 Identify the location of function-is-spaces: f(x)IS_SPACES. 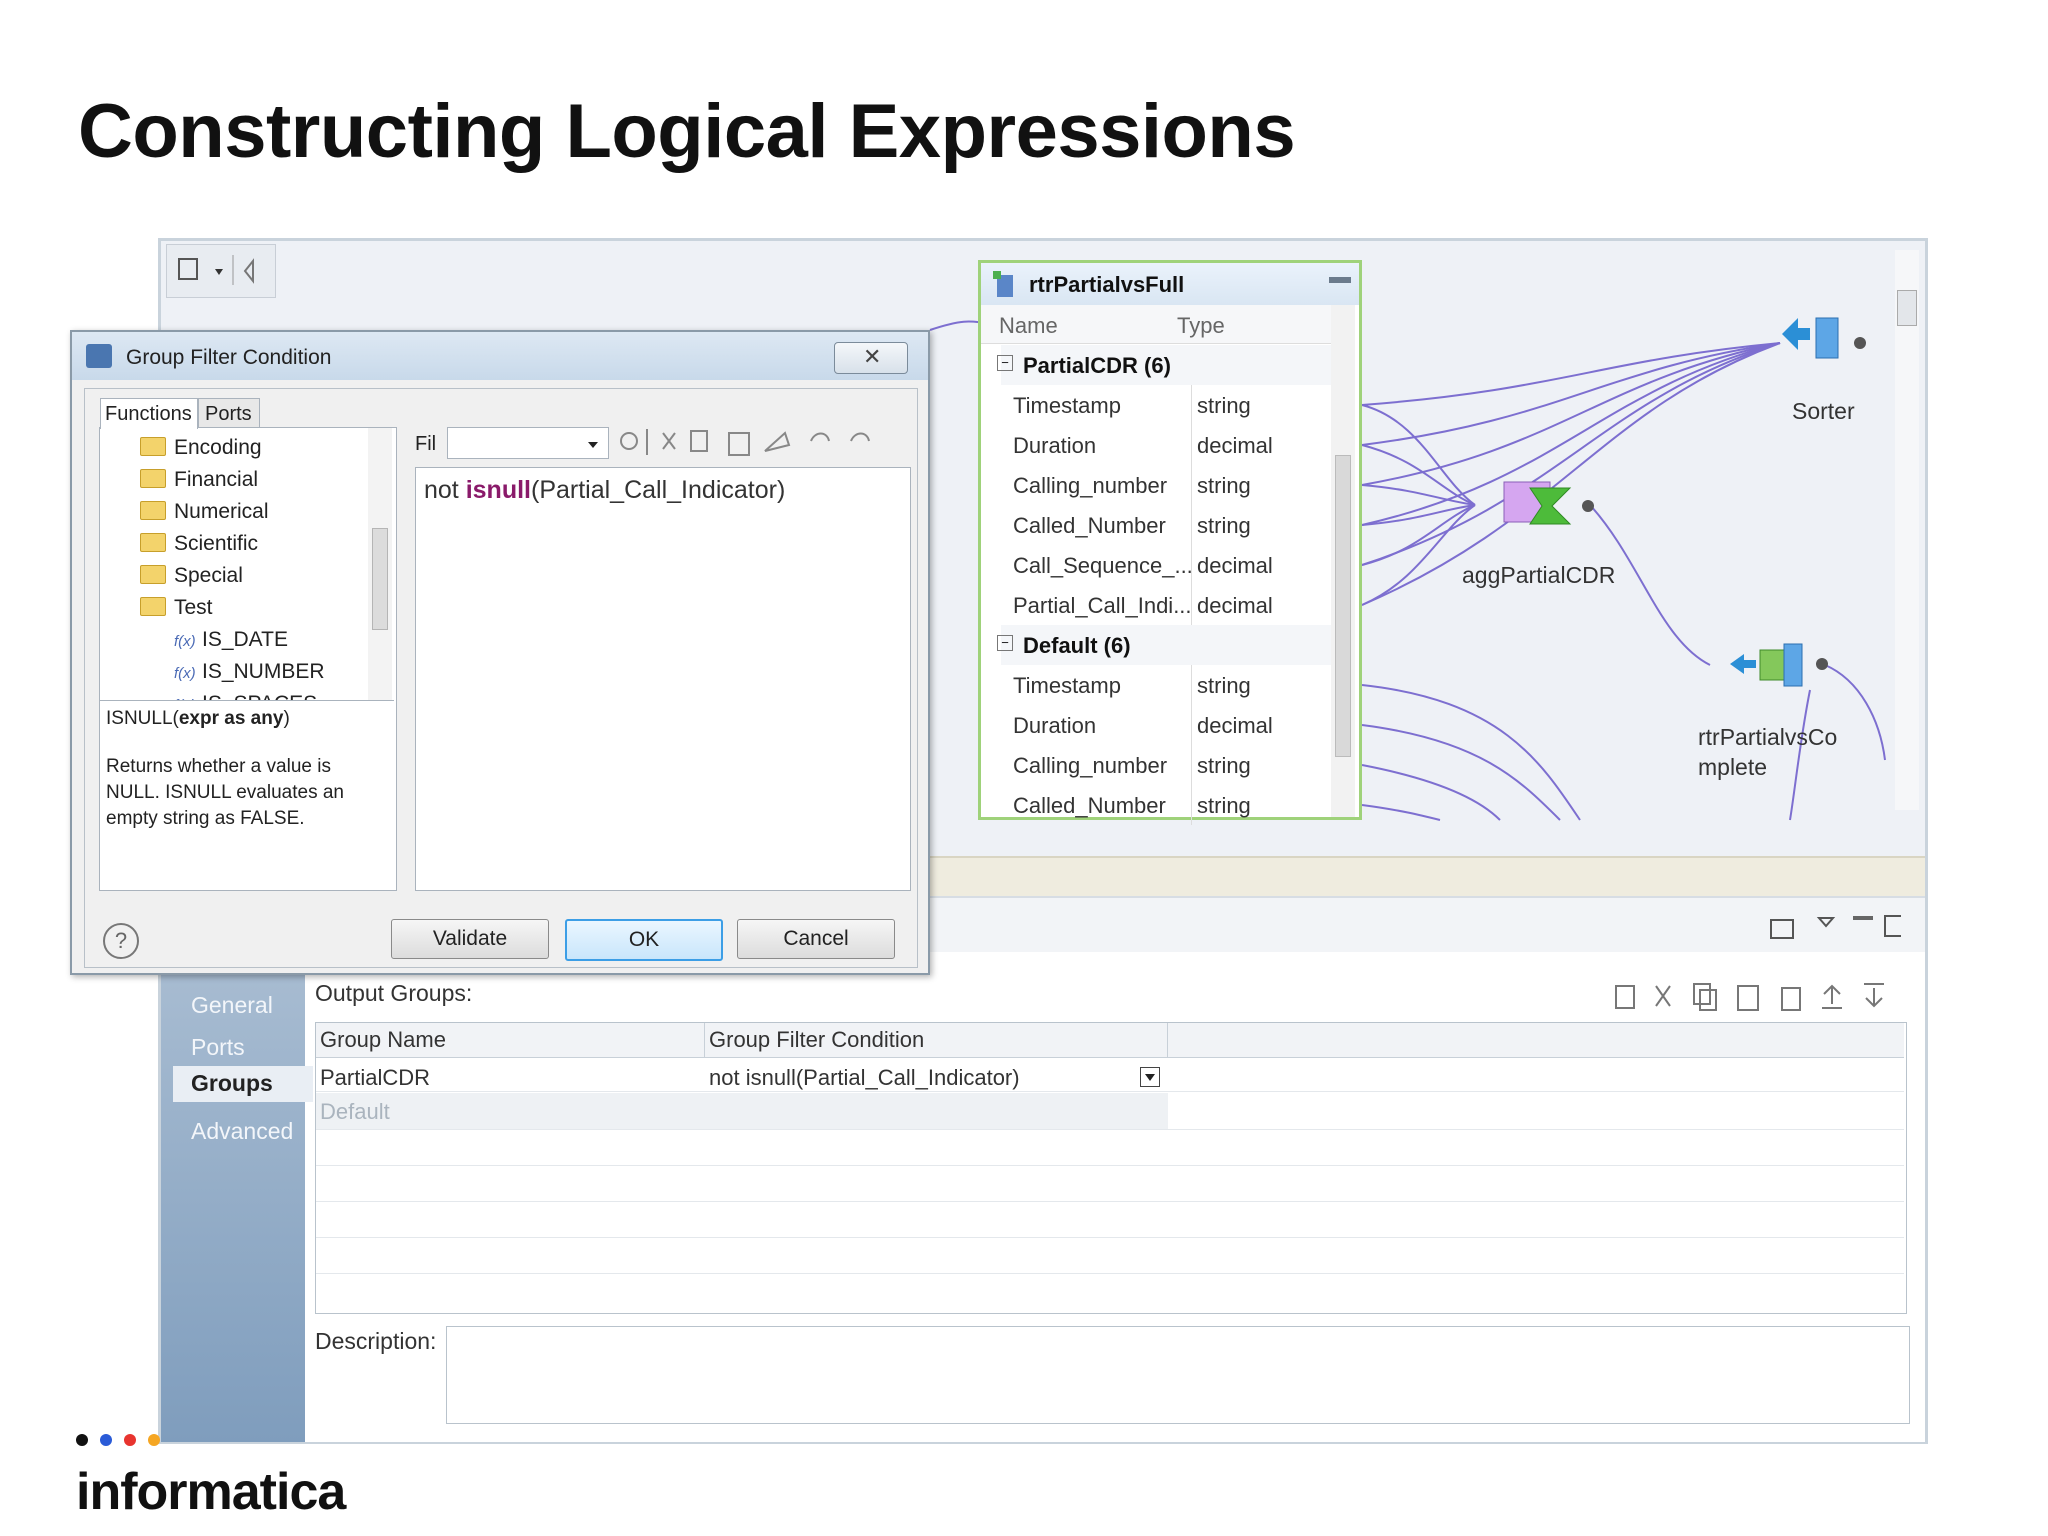
(245, 696).